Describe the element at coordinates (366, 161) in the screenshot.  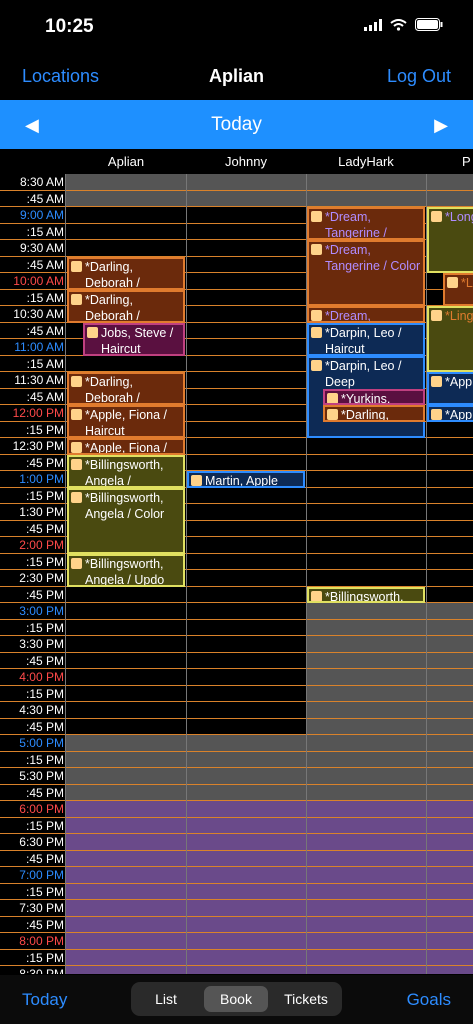
I see `column-header-ladyhark: LadyHark` at that location.